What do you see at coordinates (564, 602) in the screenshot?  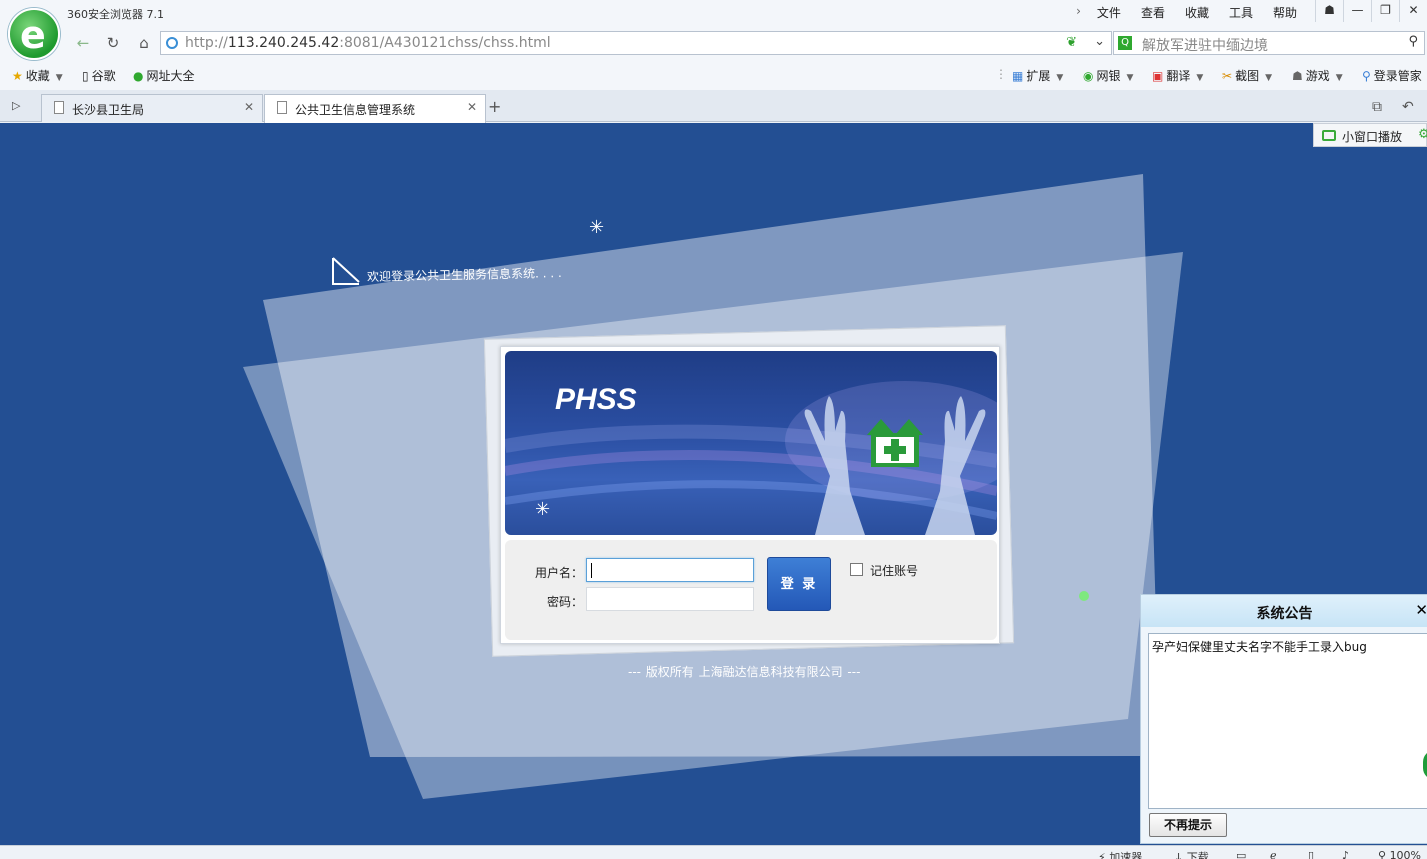 I see `password-label: 密码：` at bounding box center [564, 602].